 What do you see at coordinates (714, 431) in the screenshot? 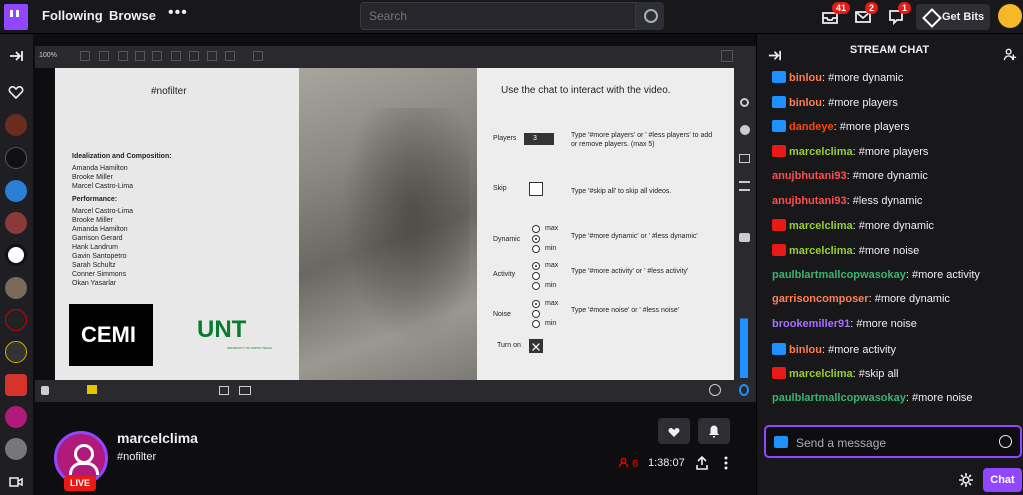
I see `notification-bell-button` at bounding box center [714, 431].